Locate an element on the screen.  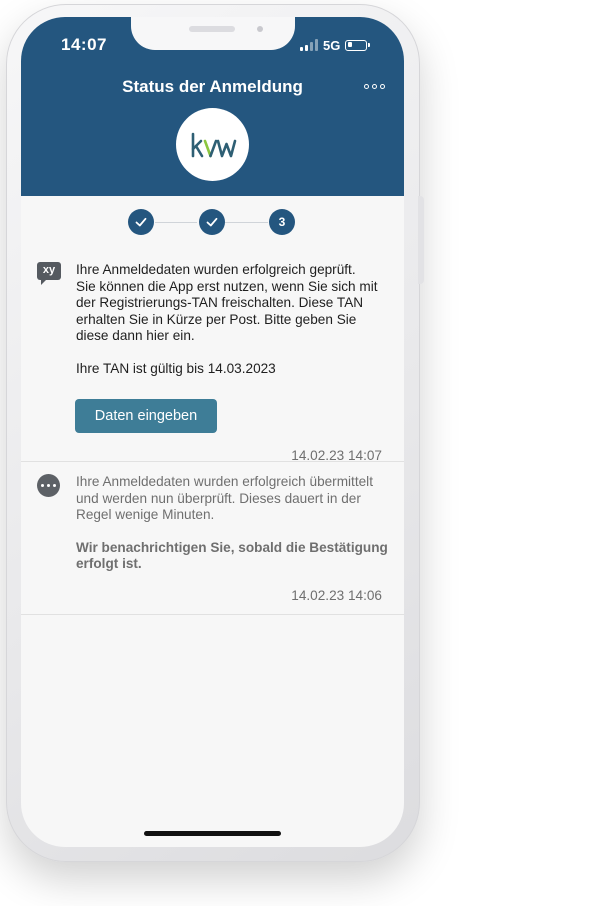
kvw-logo is located at coordinates (212, 144).